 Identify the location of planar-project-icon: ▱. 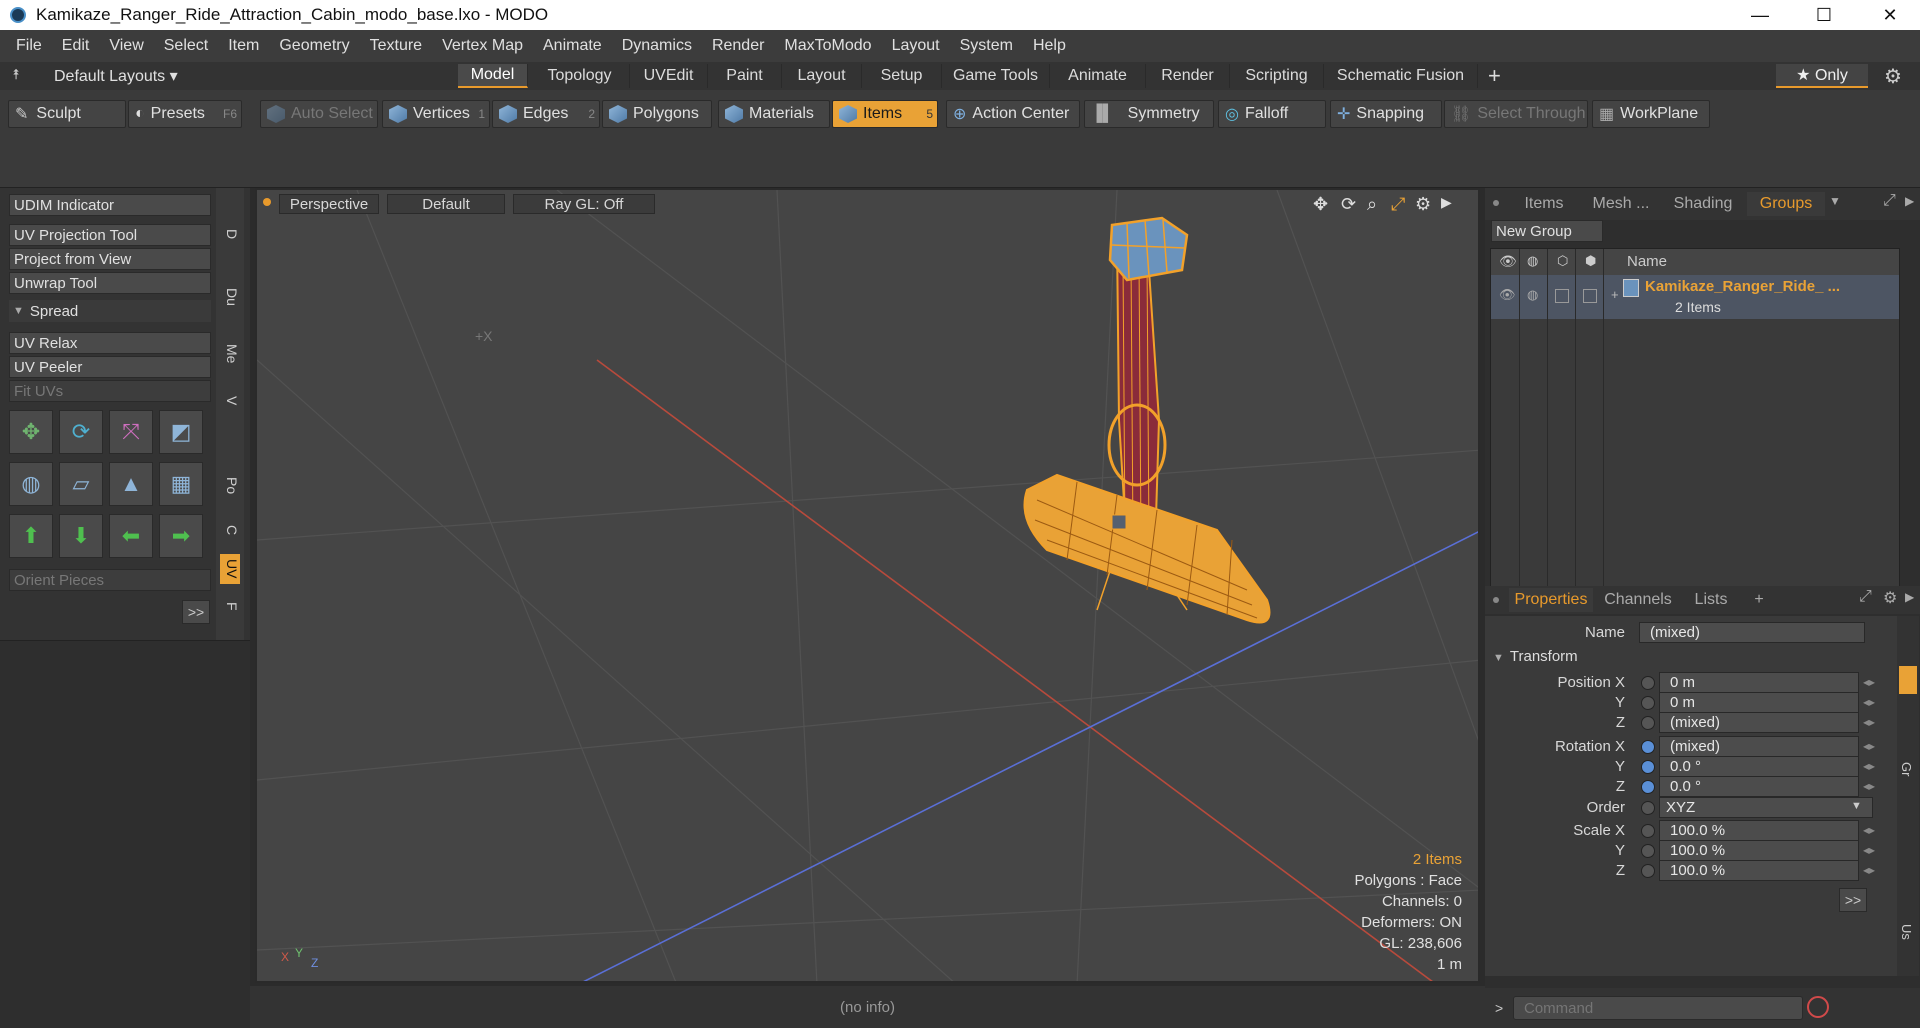
(81, 484).